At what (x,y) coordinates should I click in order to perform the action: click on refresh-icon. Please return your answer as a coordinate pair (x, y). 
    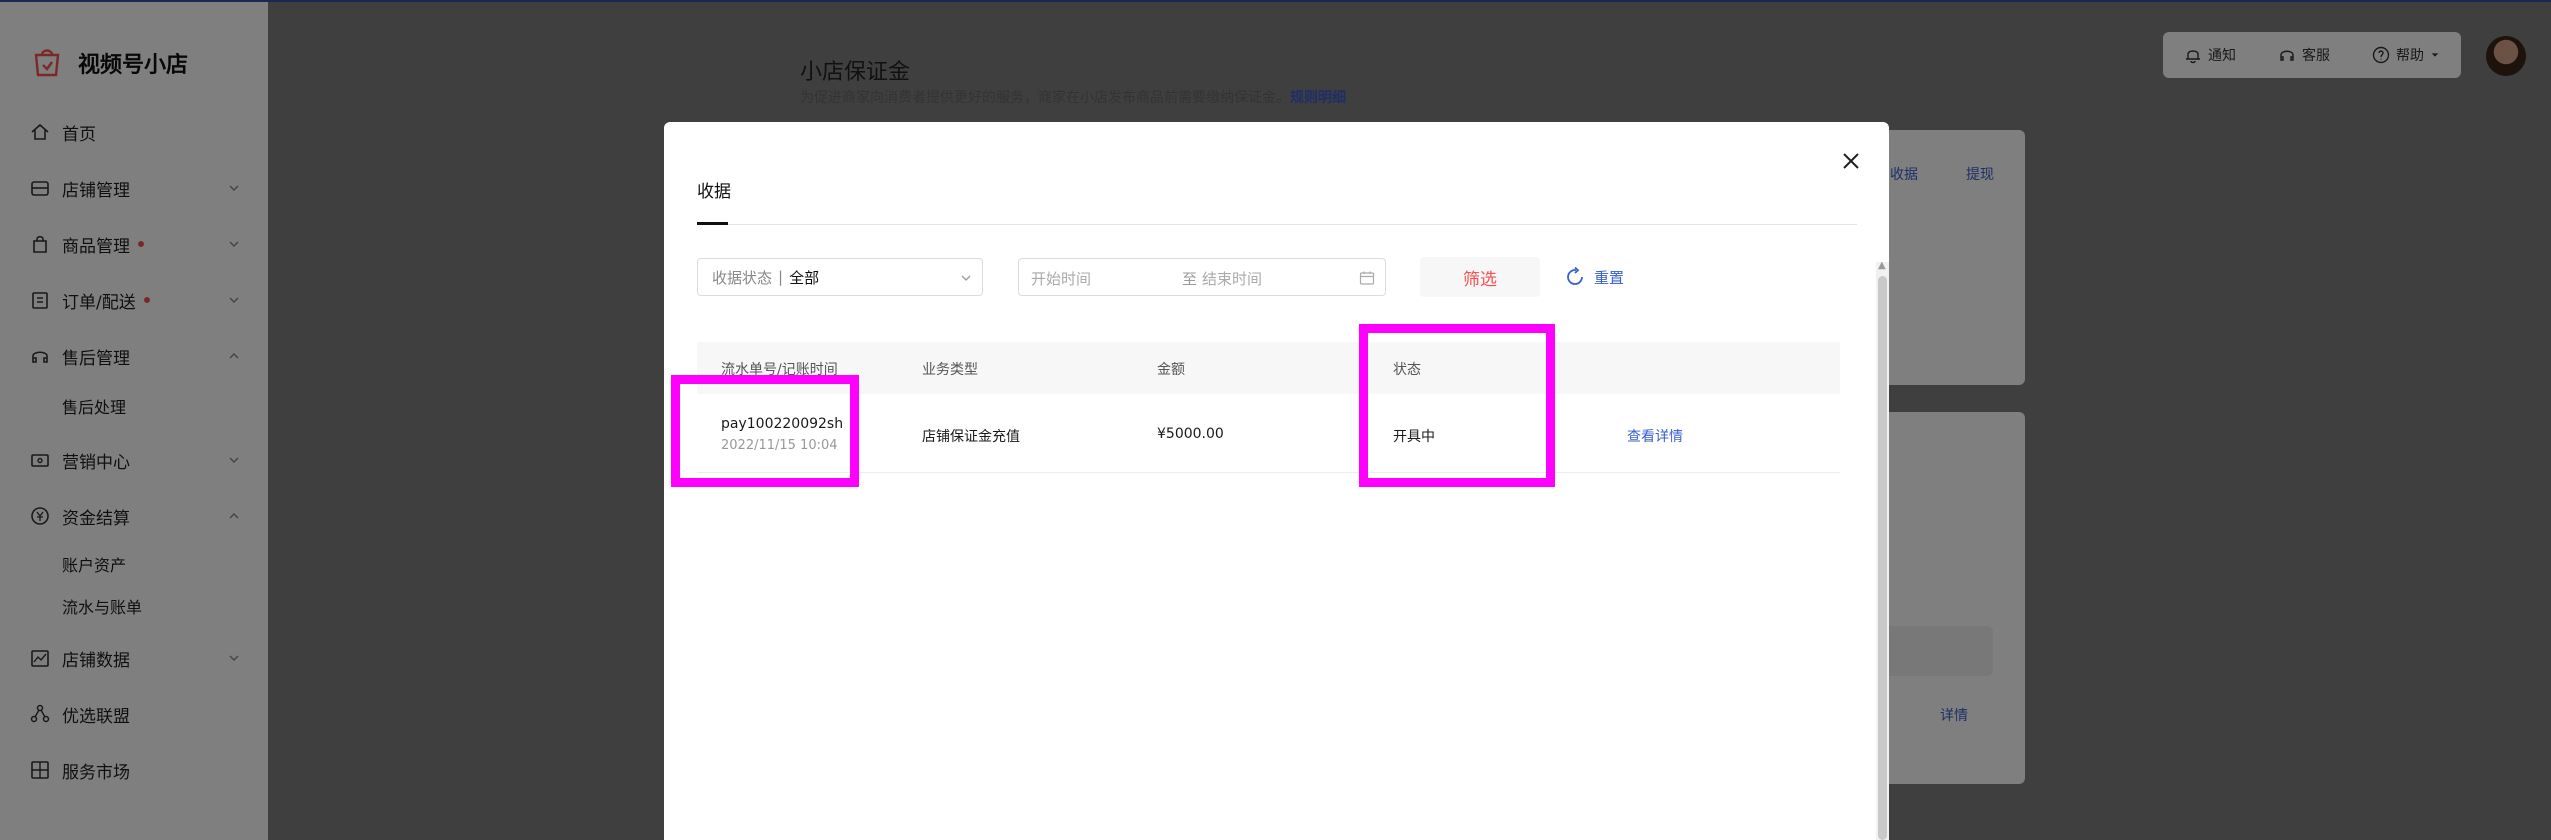
    Looking at the image, I should click on (1575, 275).